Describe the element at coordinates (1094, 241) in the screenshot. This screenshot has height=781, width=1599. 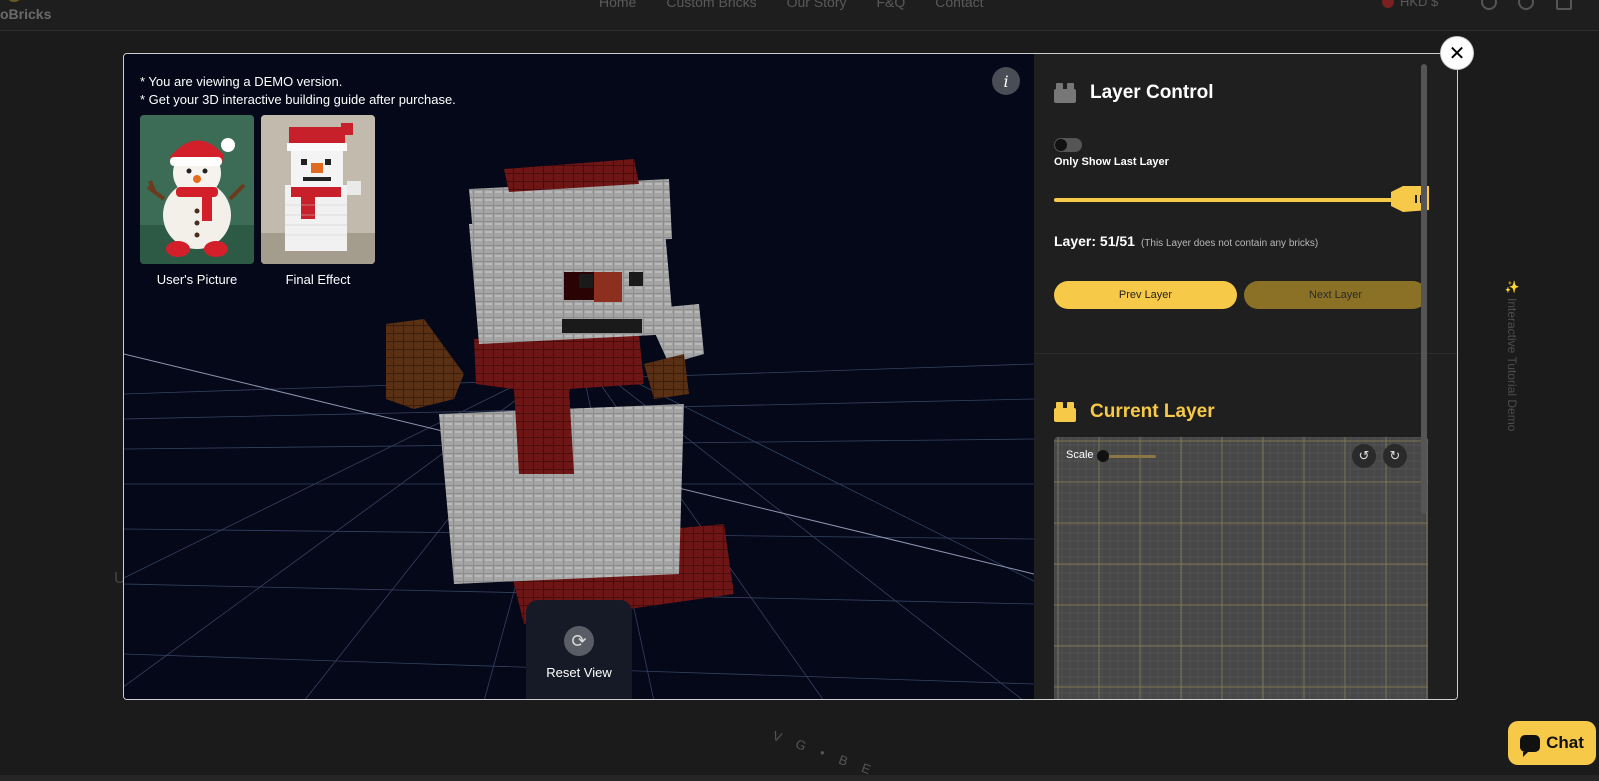
I see `layer-count: Layer: 51/51` at that location.